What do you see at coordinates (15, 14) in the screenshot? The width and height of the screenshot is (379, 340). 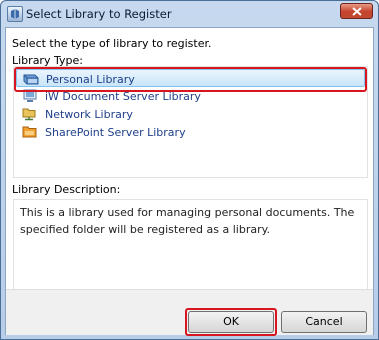 I see `app-icon` at bounding box center [15, 14].